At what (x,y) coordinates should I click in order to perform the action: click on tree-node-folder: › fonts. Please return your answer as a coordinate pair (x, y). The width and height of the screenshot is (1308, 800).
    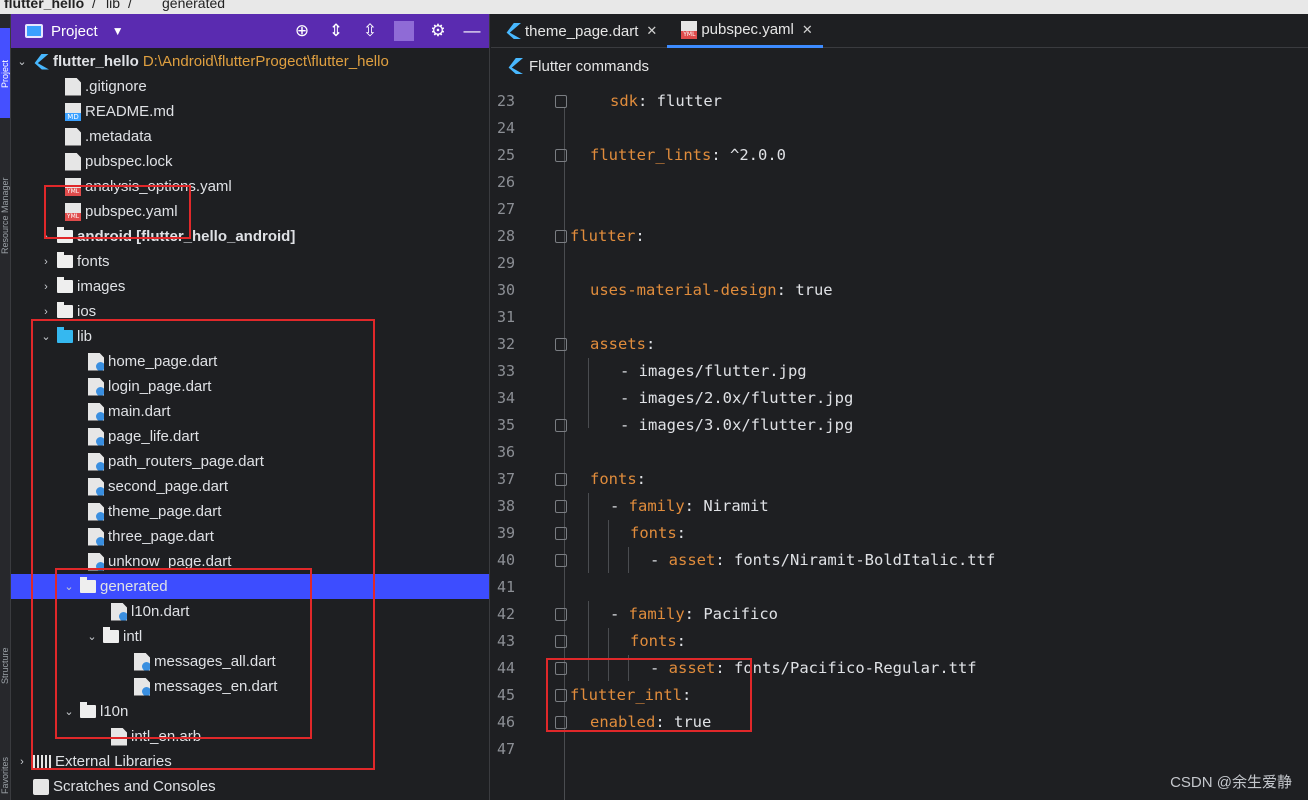
    Looking at the image, I should click on (250, 261).